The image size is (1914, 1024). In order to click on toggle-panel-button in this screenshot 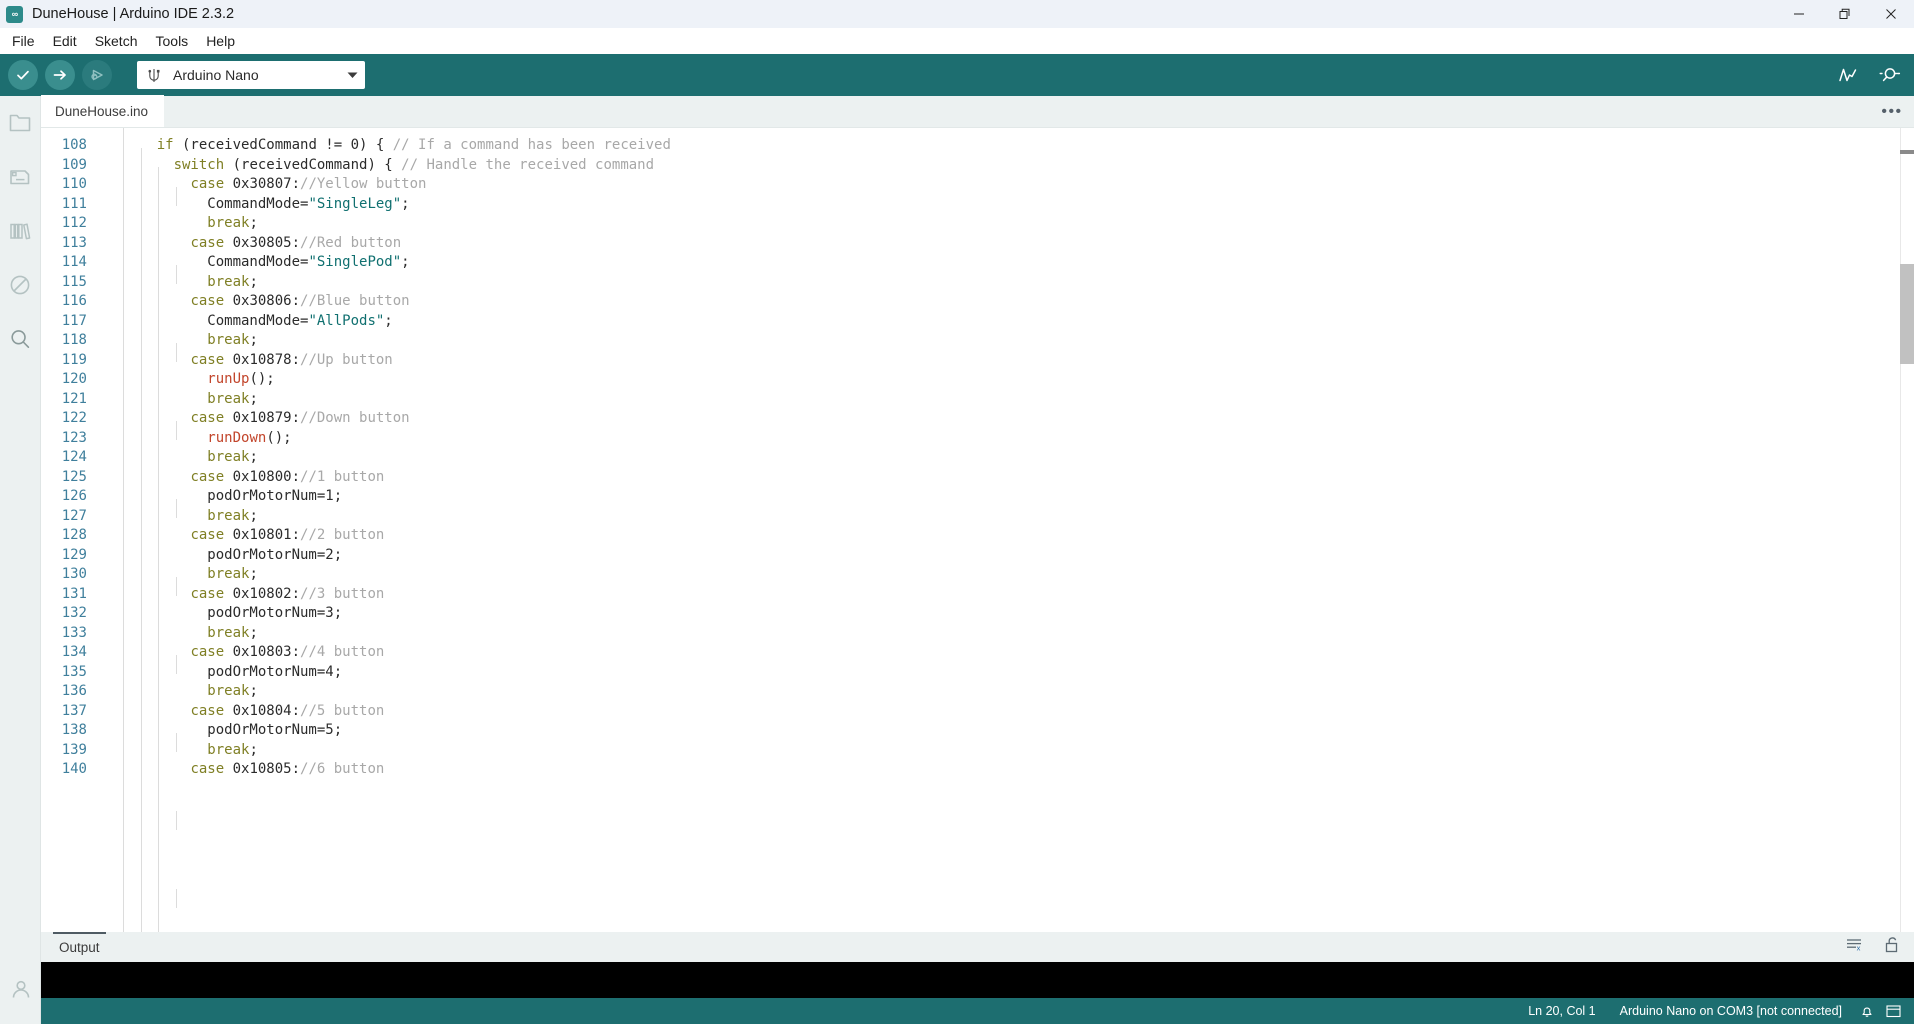, I will do `click(1893, 1011)`.